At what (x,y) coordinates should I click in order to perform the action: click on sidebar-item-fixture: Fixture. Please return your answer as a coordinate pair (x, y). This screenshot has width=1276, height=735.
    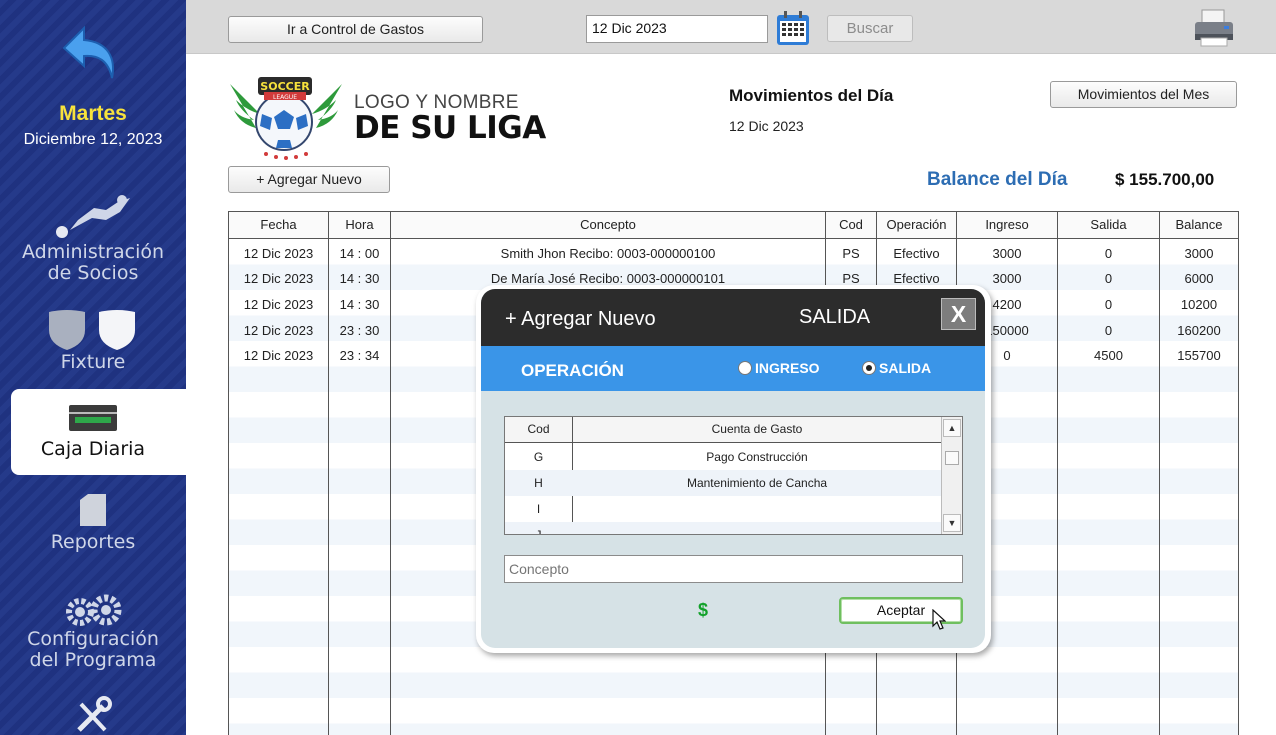
    Looking at the image, I should click on (93, 343).